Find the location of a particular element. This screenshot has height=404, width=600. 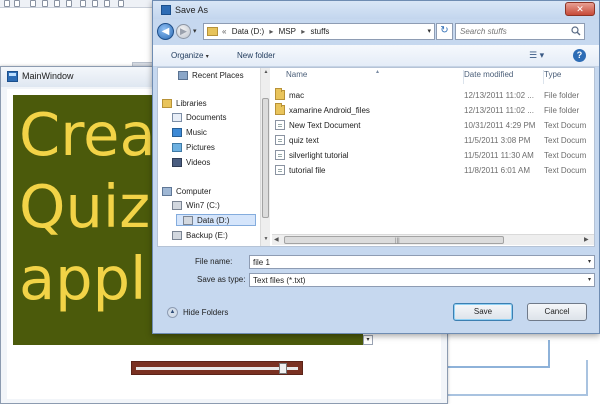

address-bar: « Data (D:) ▸ MSP ▸ stuffs ▾ is located at coordinates (319, 31).